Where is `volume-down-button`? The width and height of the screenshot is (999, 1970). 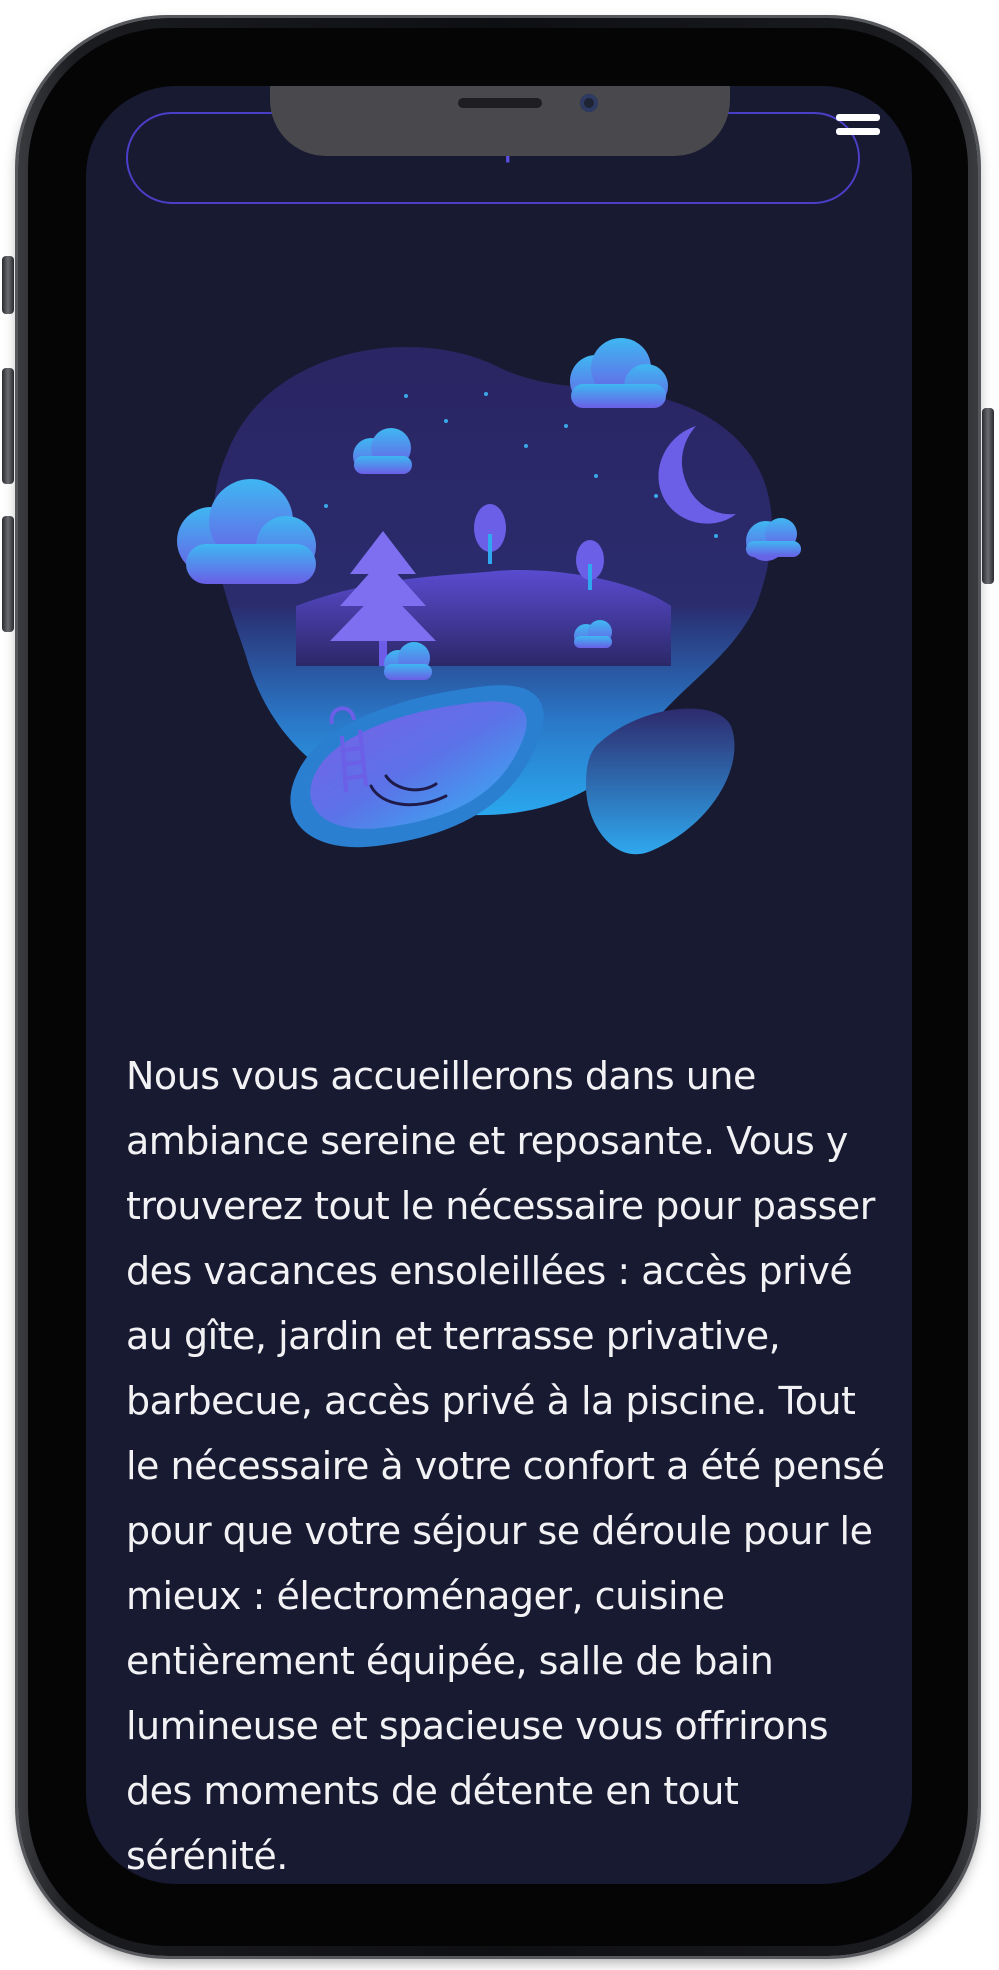 volume-down-button is located at coordinates (8, 574).